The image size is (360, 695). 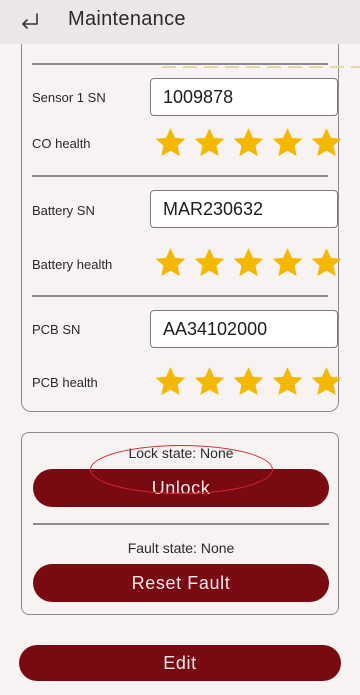 I want to click on co-health-rating, so click(x=248, y=142).